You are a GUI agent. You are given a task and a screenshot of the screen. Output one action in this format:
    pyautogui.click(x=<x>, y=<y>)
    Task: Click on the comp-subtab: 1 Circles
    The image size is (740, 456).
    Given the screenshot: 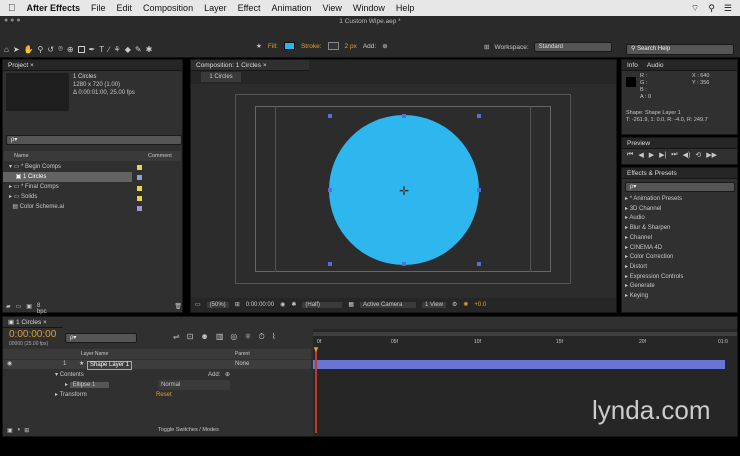 What is the action you would take?
    pyautogui.click(x=221, y=77)
    